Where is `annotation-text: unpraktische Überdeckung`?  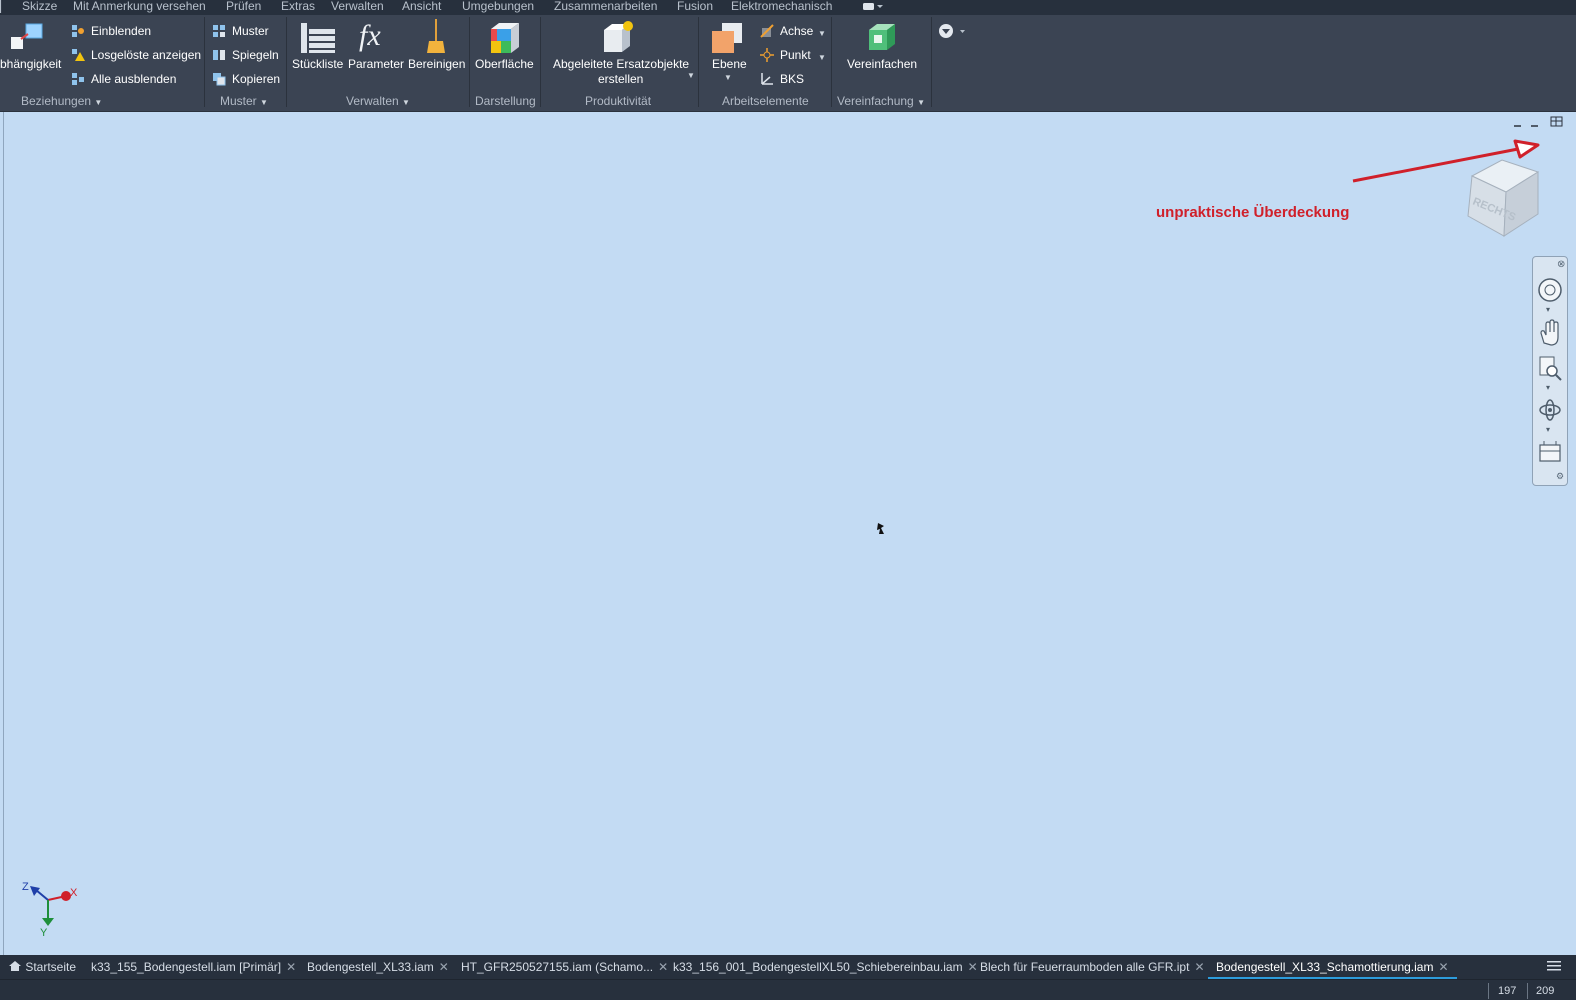 annotation-text: unpraktische Überdeckung is located at coordinates (1253, 212).